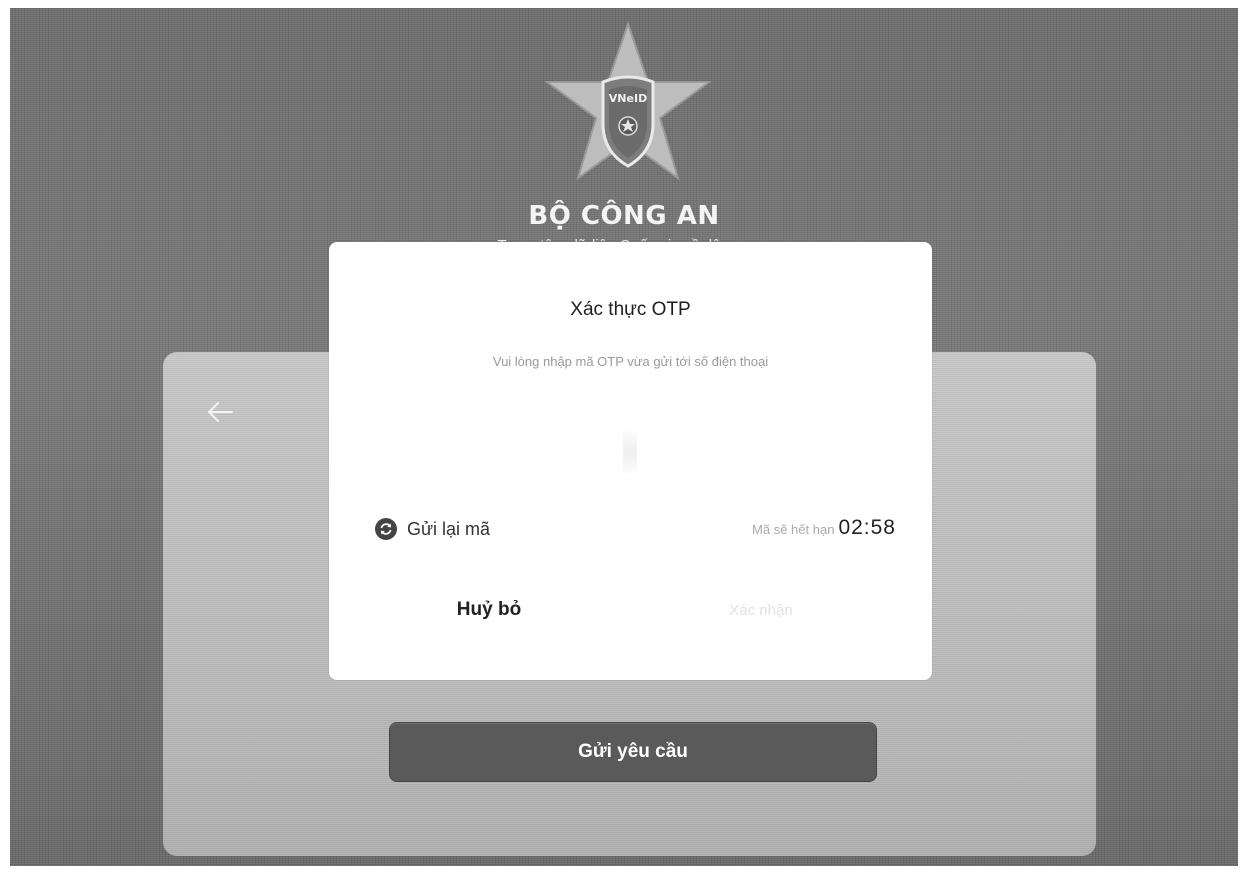  I want to click on resend-code-button: Gửi lại mã, so click(432, 529).